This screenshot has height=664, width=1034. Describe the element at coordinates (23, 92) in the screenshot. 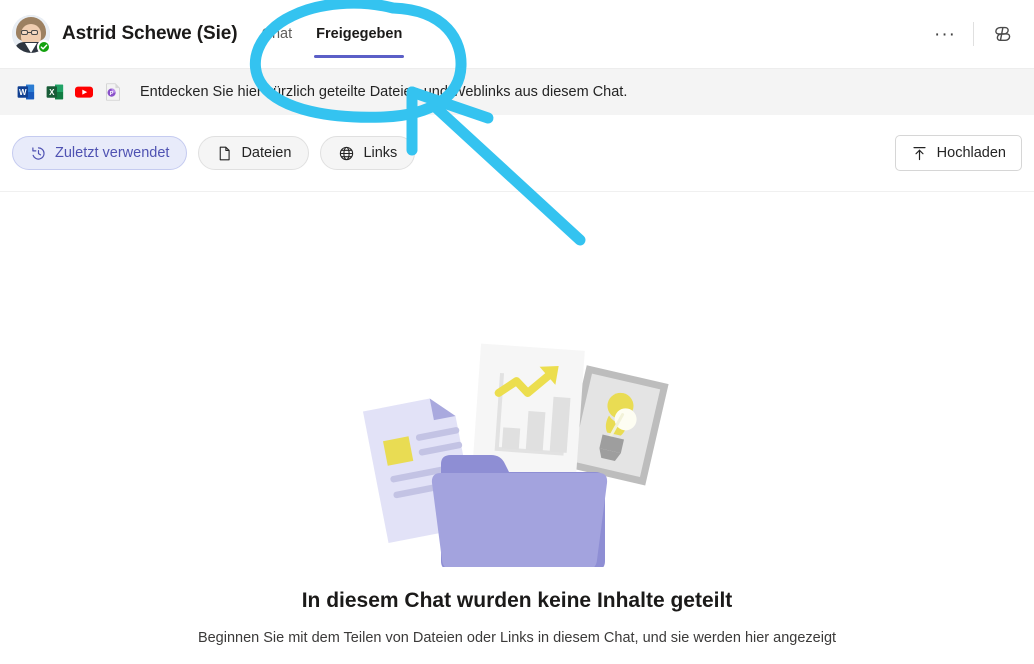

I see `svg-text: W` at that location.